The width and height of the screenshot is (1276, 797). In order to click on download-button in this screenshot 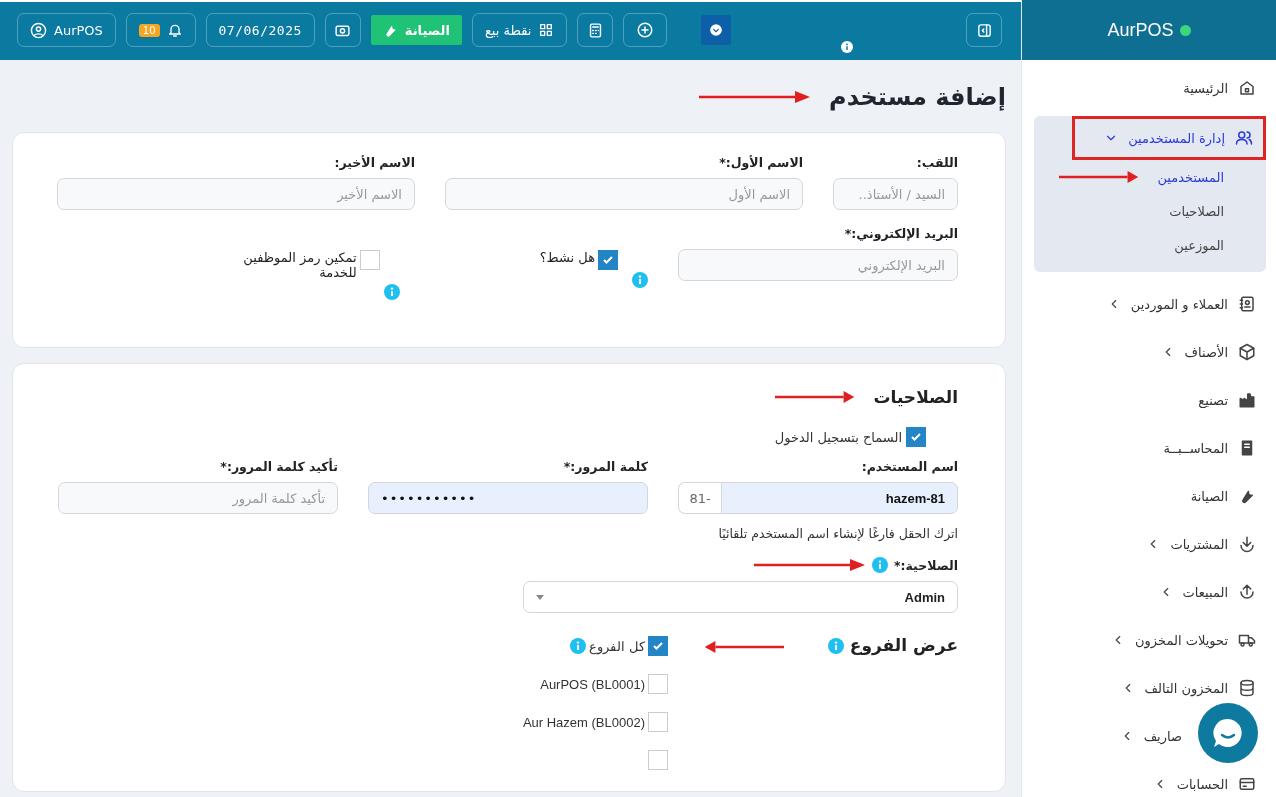, I will do `click(716, 30)`.